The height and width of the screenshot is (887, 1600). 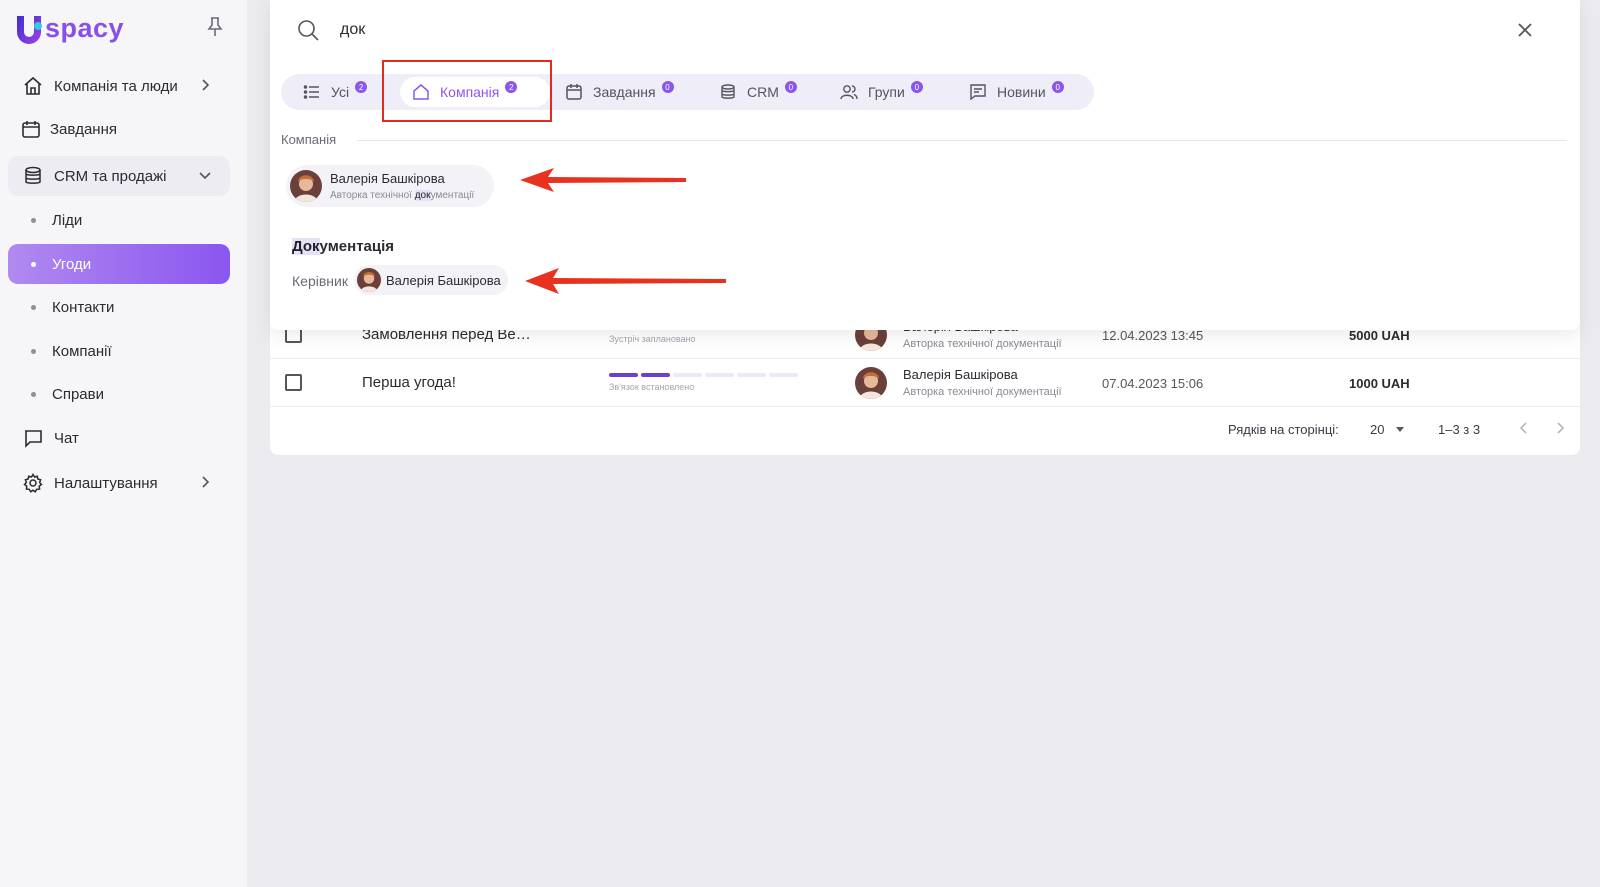 I want to click on results-section-label: Компанія, so click(x=309, y=139).